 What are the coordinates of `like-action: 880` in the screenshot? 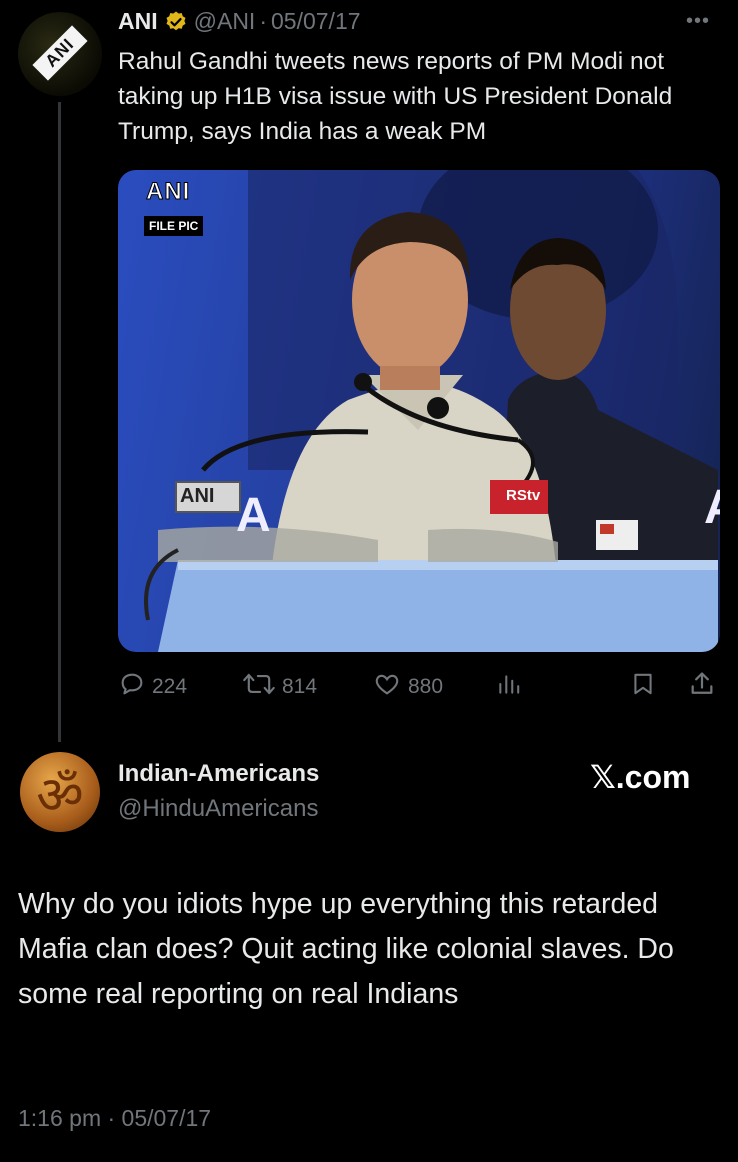 It's located at (407, 687).